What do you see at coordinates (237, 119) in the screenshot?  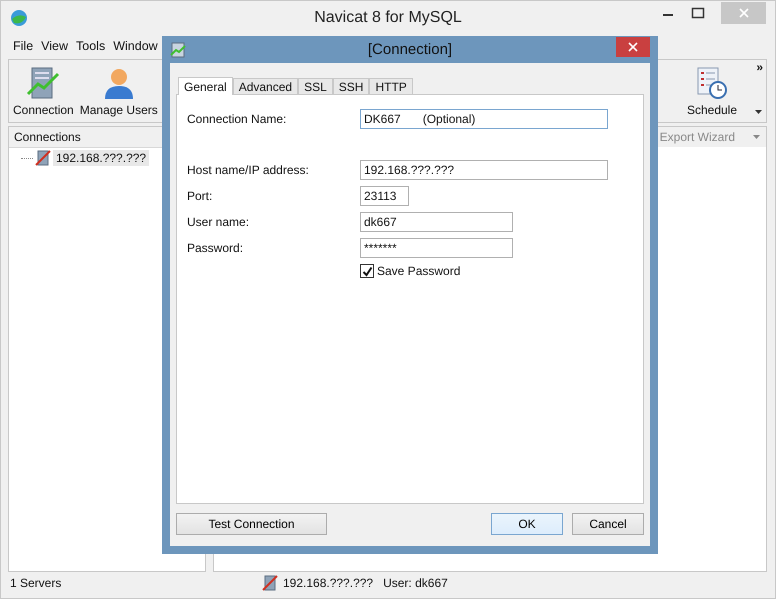 I see `field-label: Connection Name:` at bounding box center [237, 119].